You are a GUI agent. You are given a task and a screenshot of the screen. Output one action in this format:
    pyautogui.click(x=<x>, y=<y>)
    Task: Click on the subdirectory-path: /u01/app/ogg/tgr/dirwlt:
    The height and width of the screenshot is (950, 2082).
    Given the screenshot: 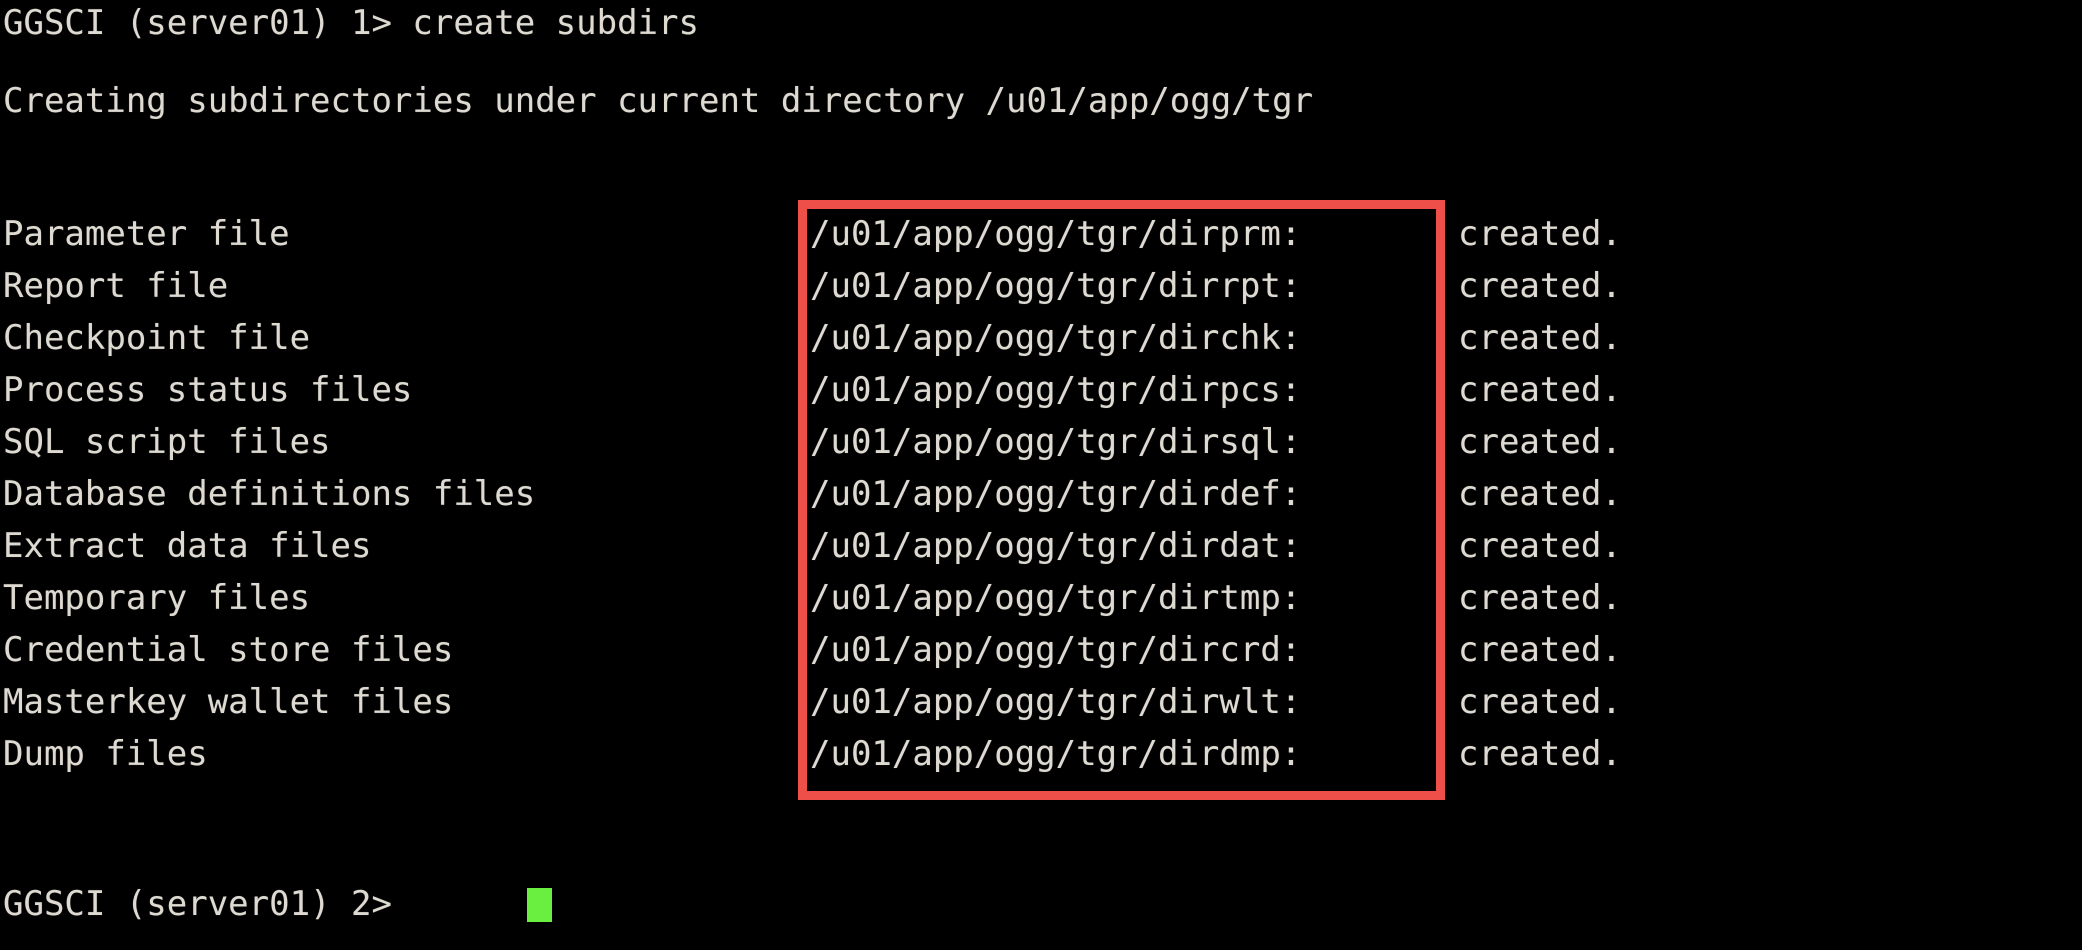 What is the action you would take?
    pyautogui.click(x=1056, y=702)
    